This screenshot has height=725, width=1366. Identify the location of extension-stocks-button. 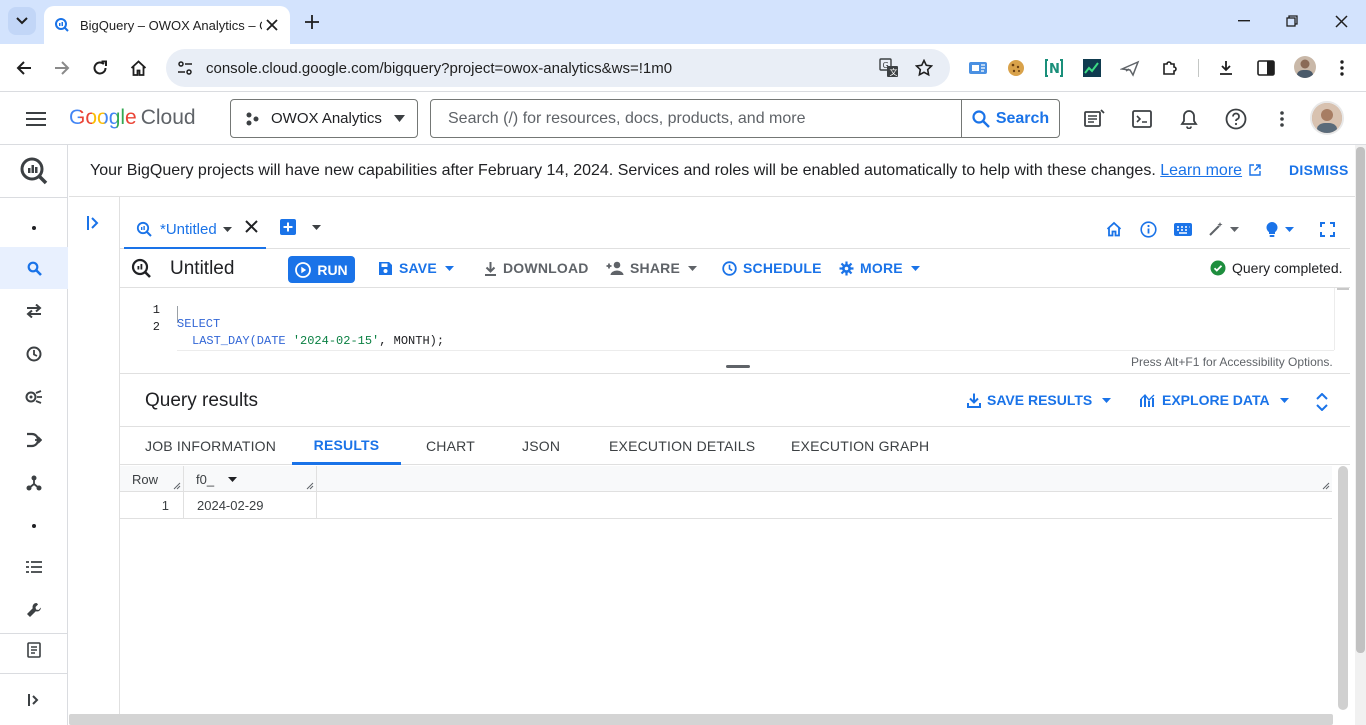
(1092, 68).